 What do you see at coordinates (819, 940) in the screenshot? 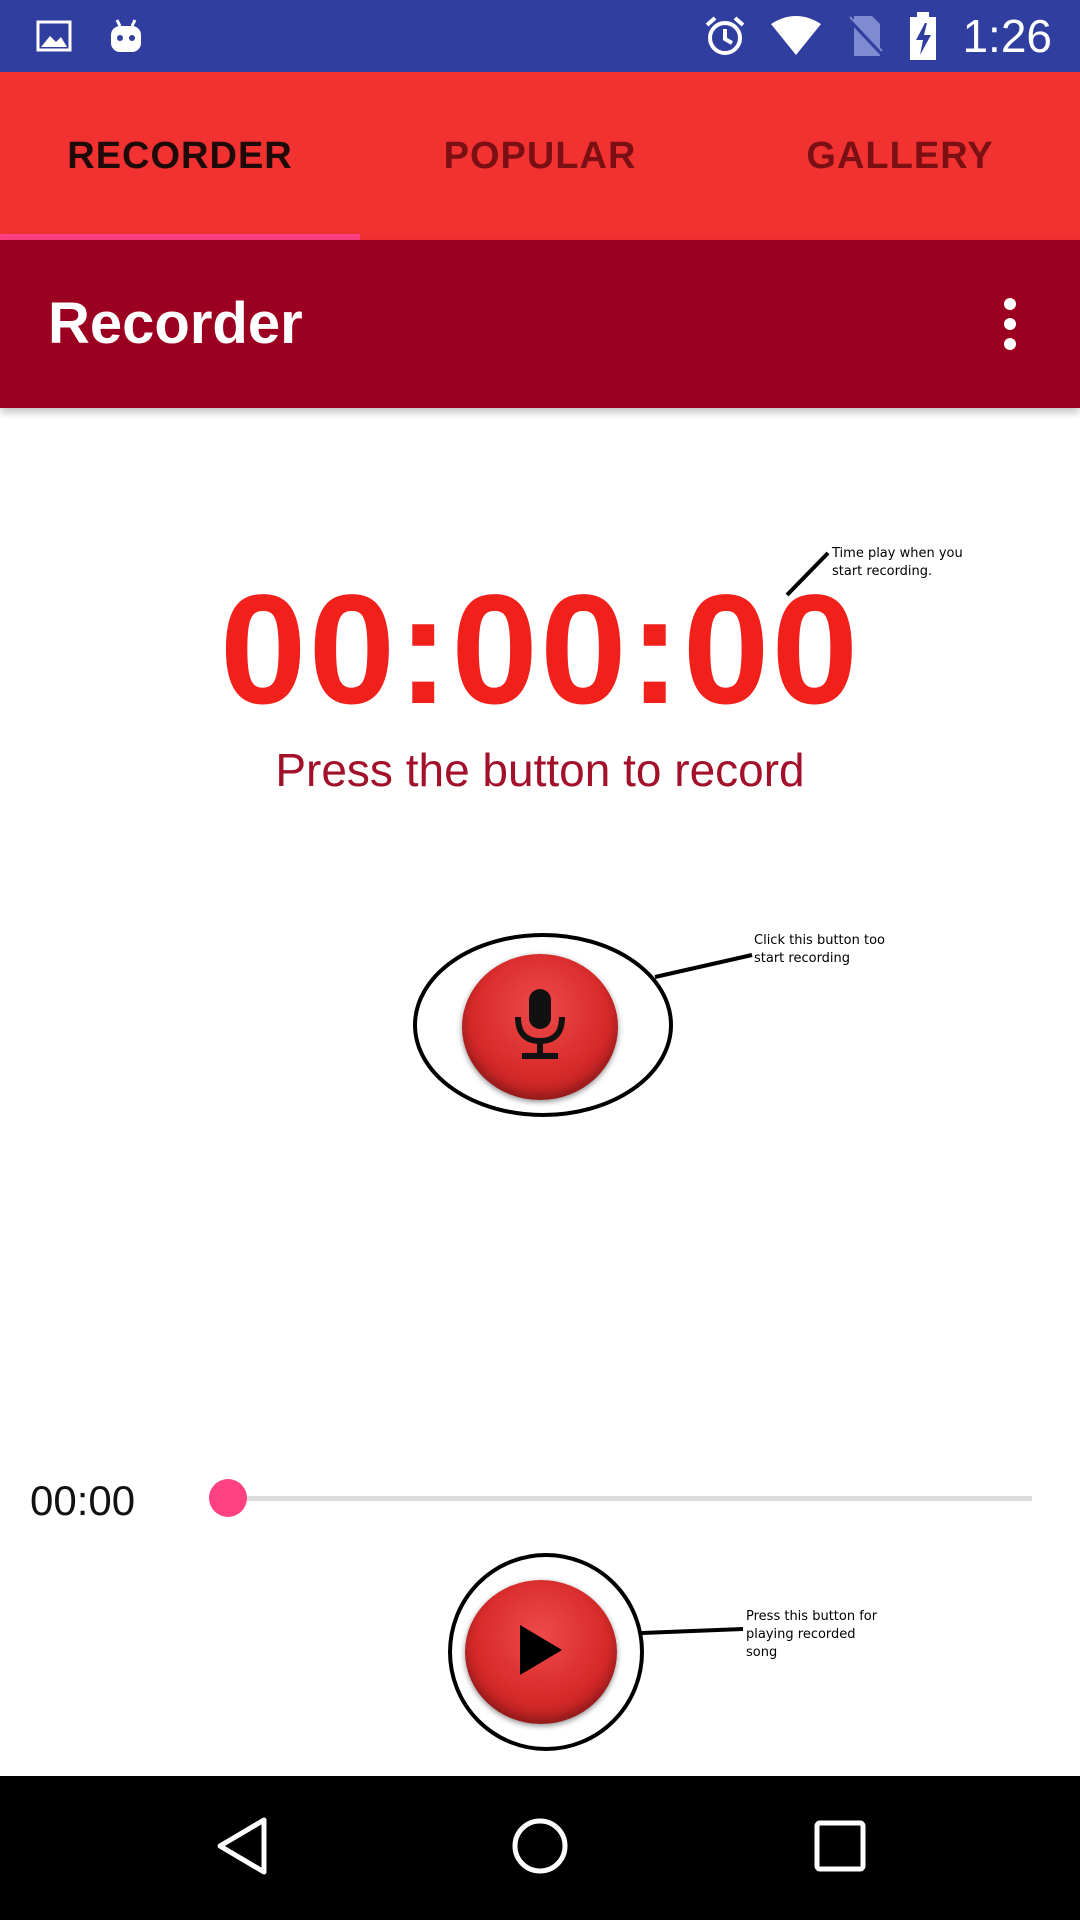
I see `record-annotation-line1: Click this button too` at bounding box center [819, 940].